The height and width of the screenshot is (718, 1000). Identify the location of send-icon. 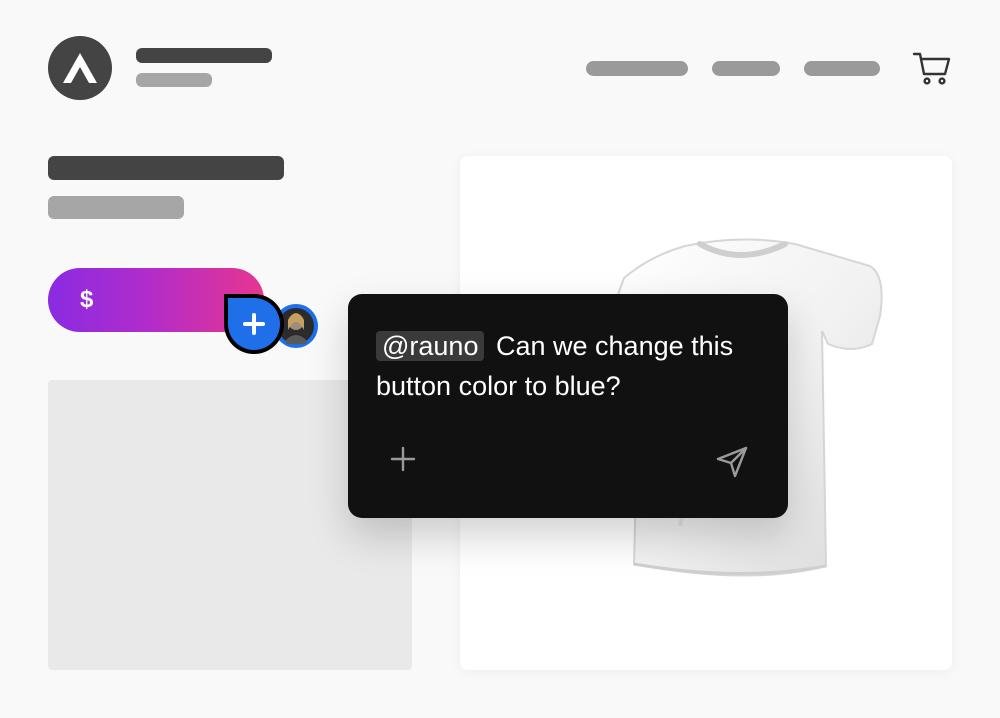
(732, 462).